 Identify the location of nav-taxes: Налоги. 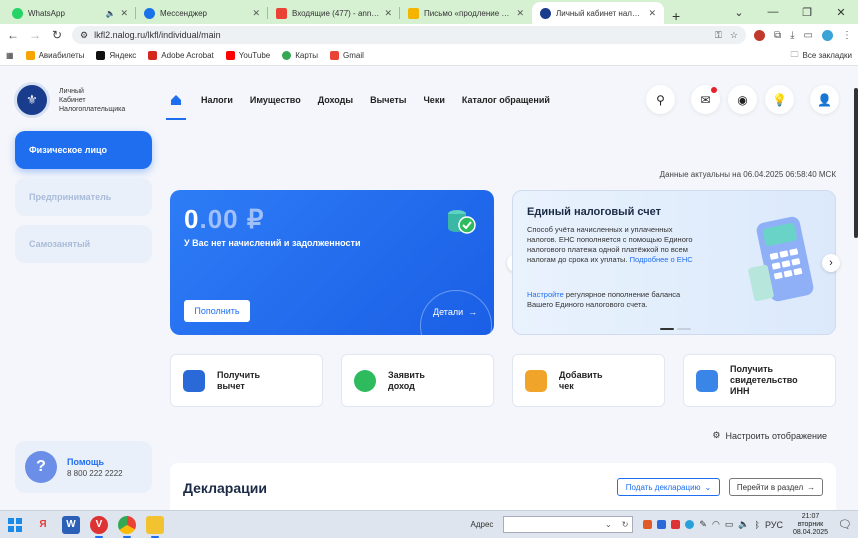
(217, 100).